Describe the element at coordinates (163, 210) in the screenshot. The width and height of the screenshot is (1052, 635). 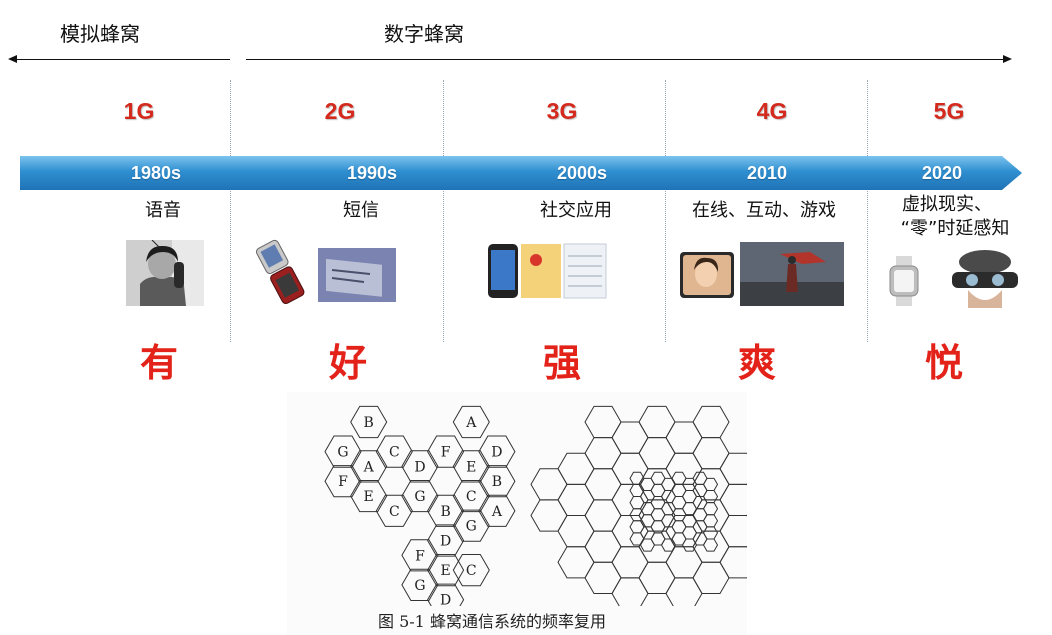
I see `feature-1g: 语音` at that location.